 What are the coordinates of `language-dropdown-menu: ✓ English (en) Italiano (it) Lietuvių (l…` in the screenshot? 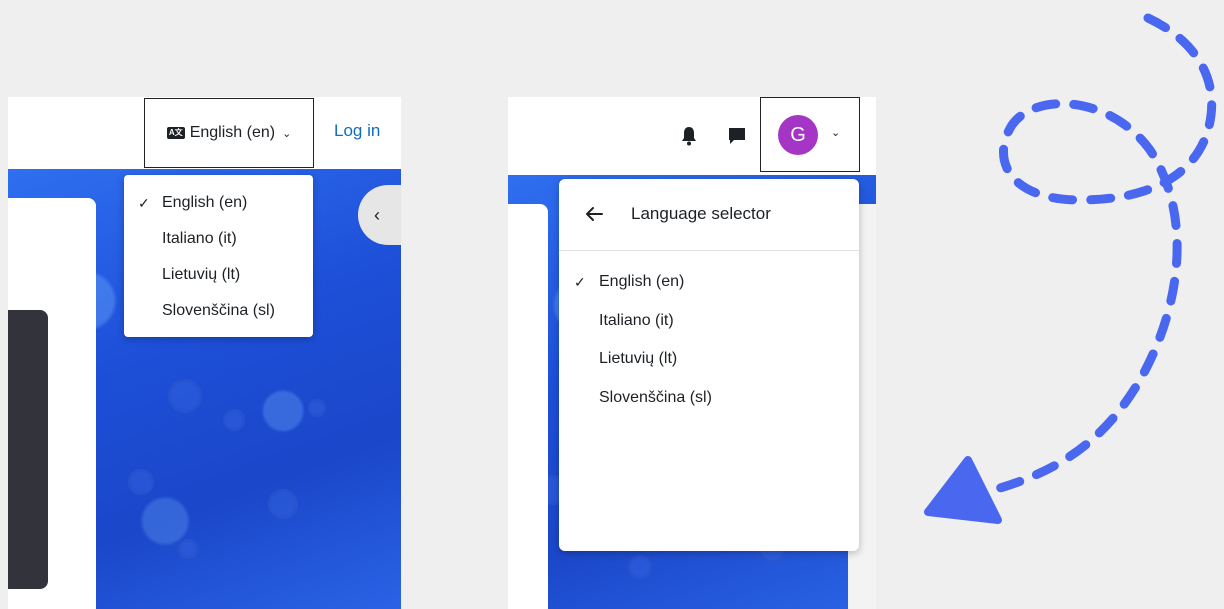 It's located at (218, 256).